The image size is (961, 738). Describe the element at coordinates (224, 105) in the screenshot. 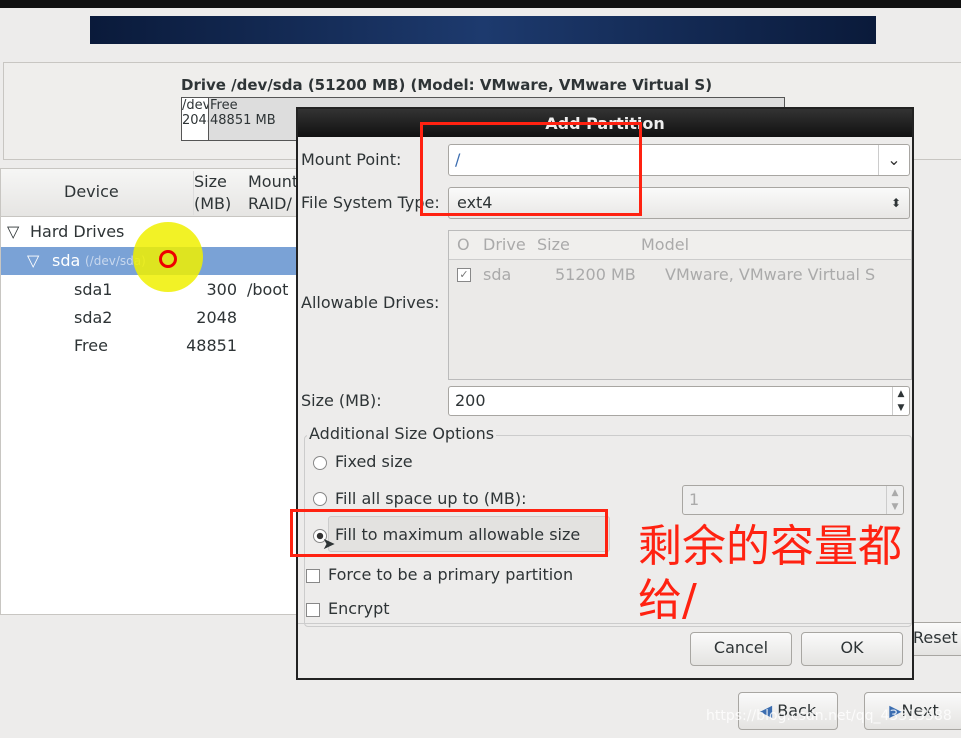

I see `segment-label: Free` at that location.